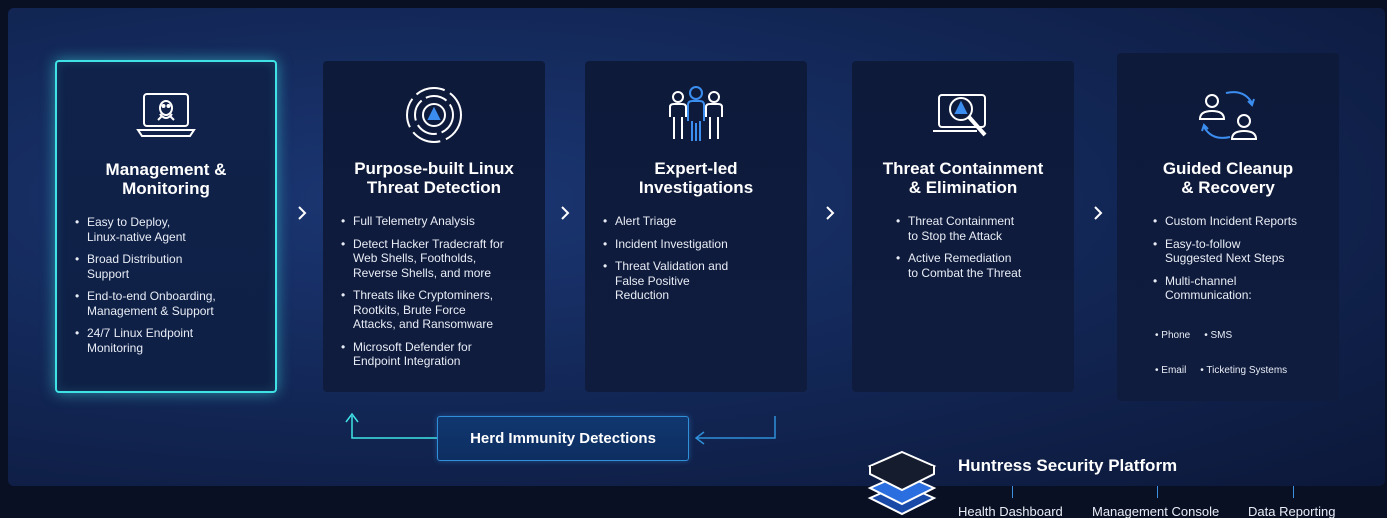 Image resolution: width=1387 pixels, height=518 pixels. I want to click on platform-item-data-reporting: Data Reporting, so click(1292, 511).